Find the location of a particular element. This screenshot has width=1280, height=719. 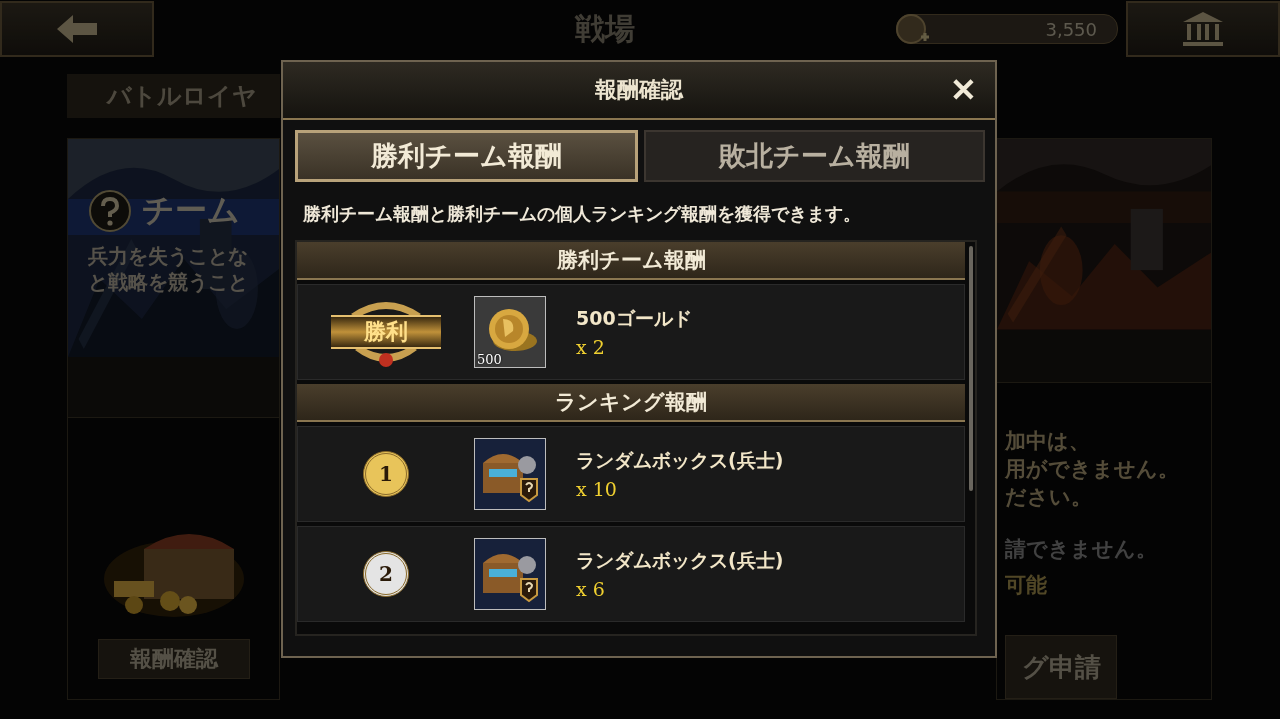

bank-icon is located at coordinates (1203, 29).